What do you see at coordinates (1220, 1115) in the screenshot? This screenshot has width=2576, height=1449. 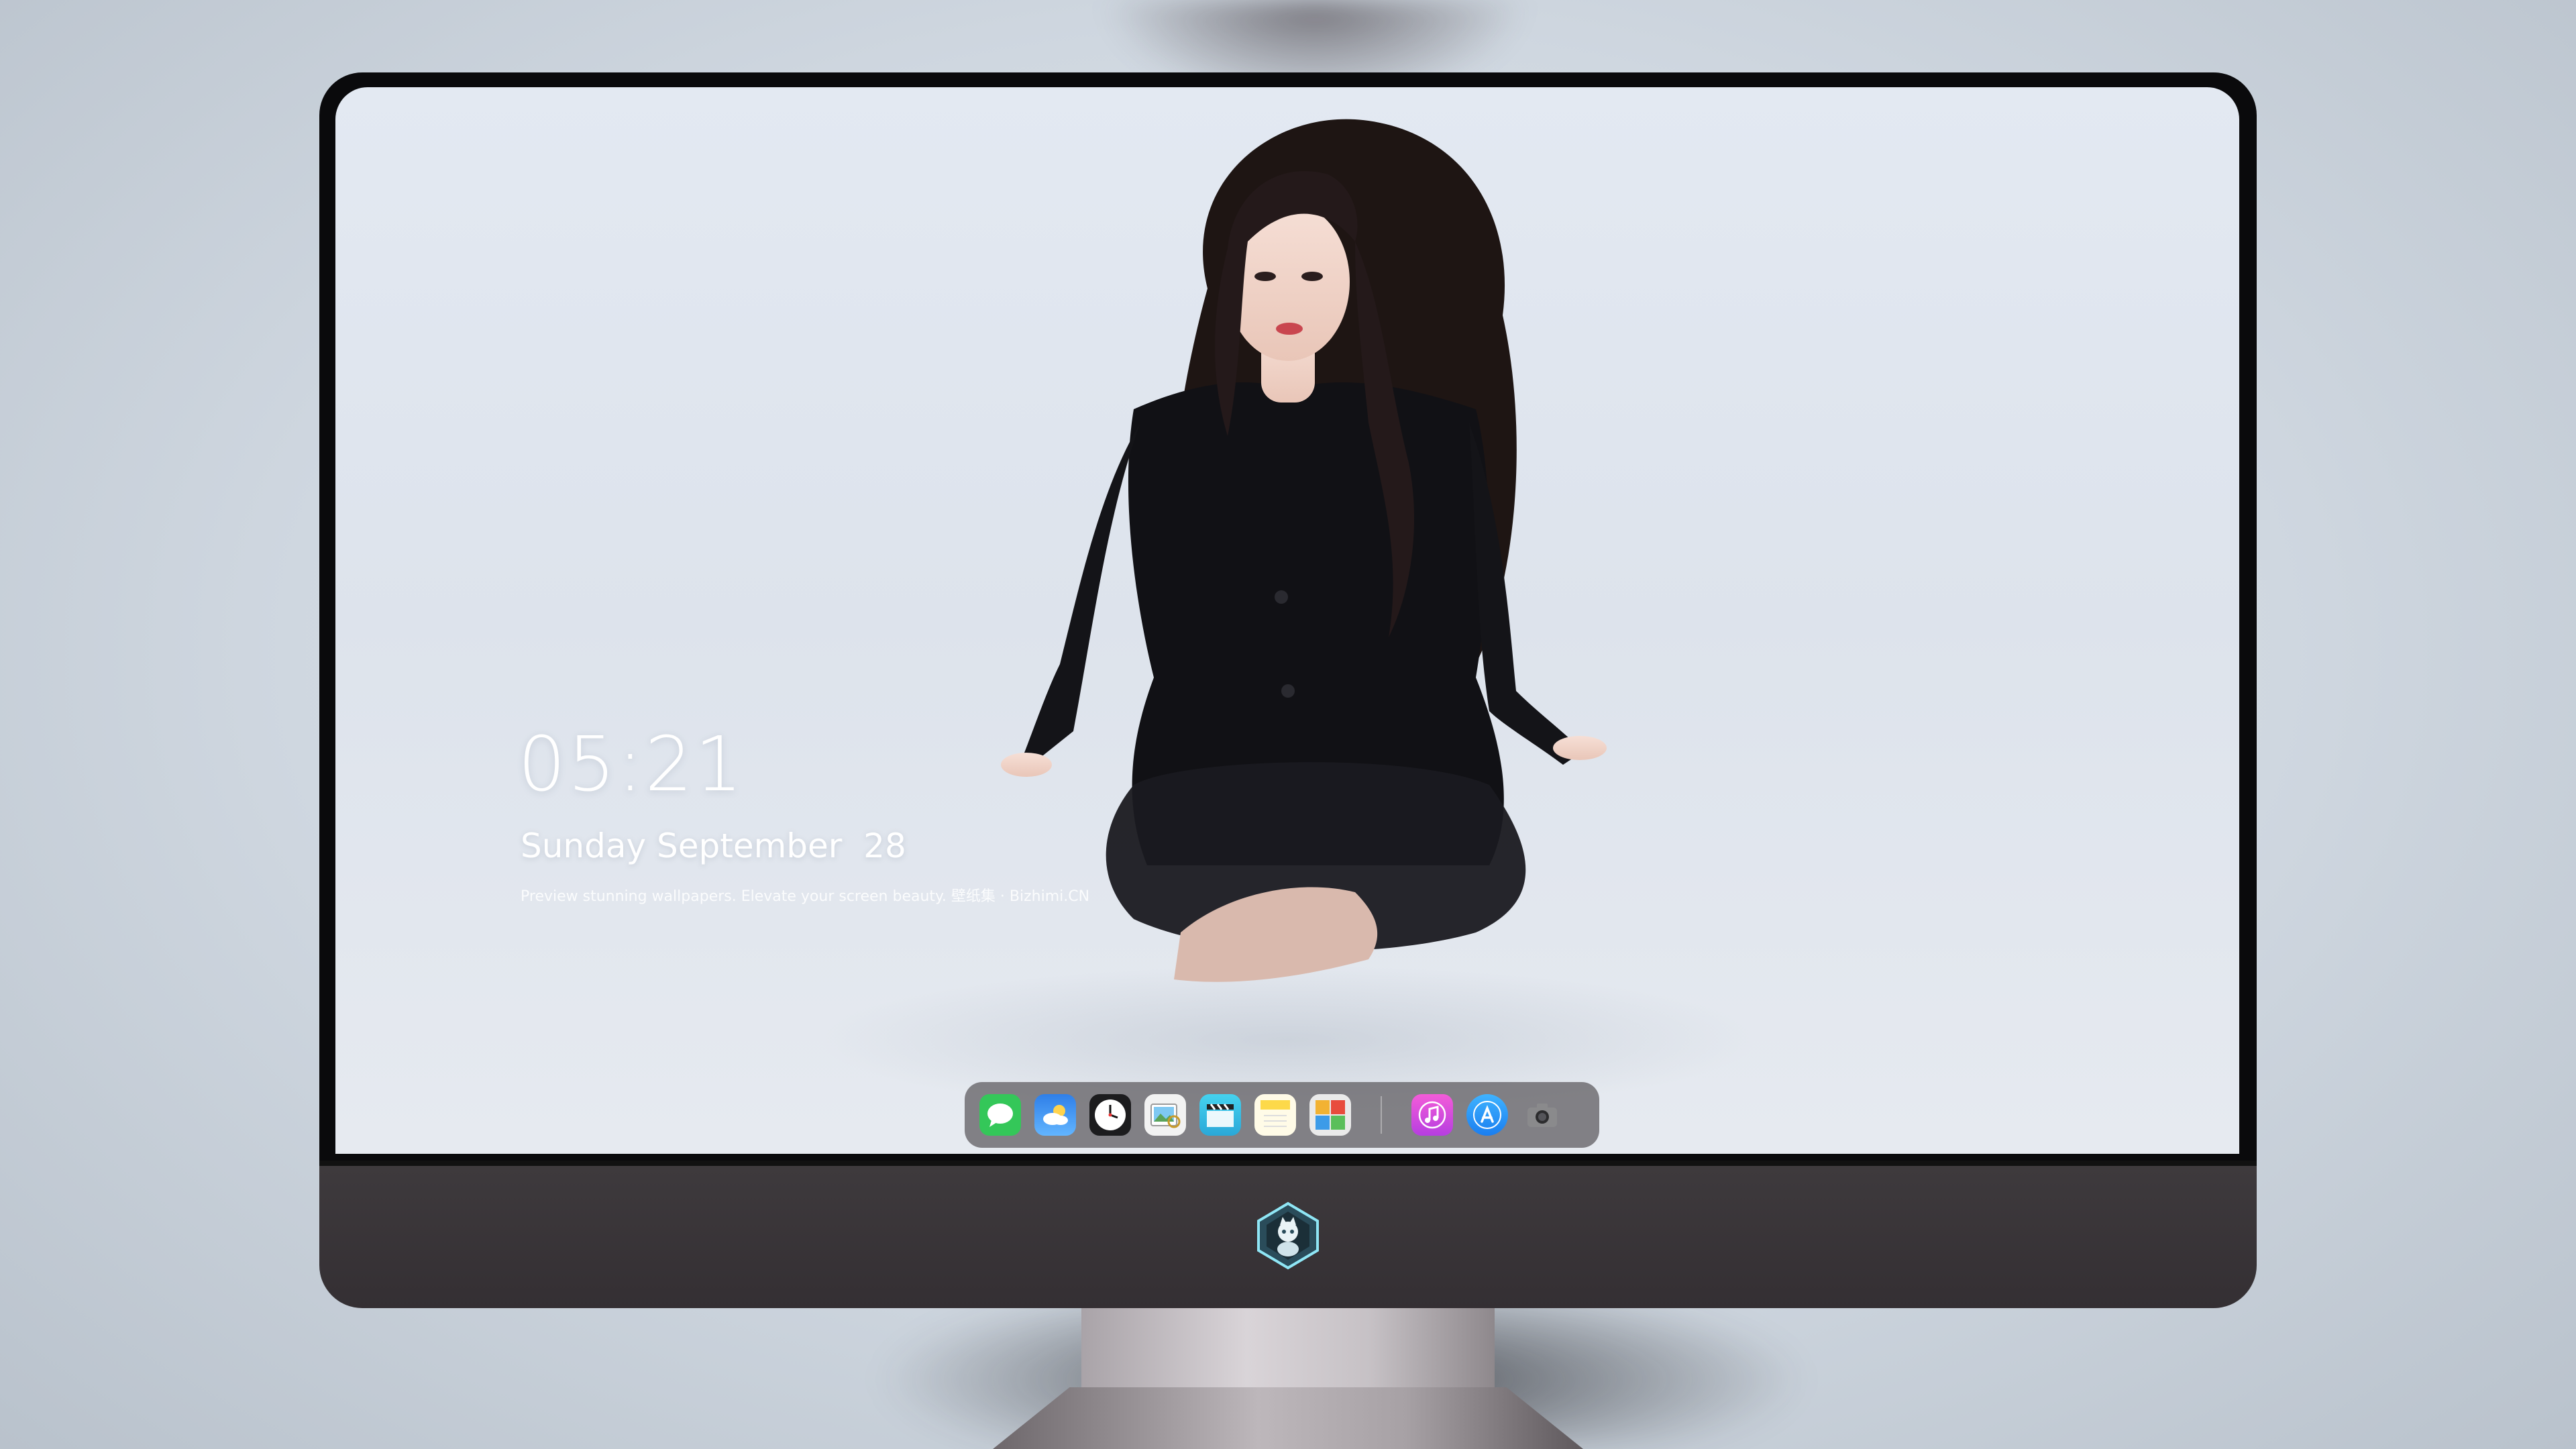 I see `claquette-icon` at bounding box center [1220, 1115].